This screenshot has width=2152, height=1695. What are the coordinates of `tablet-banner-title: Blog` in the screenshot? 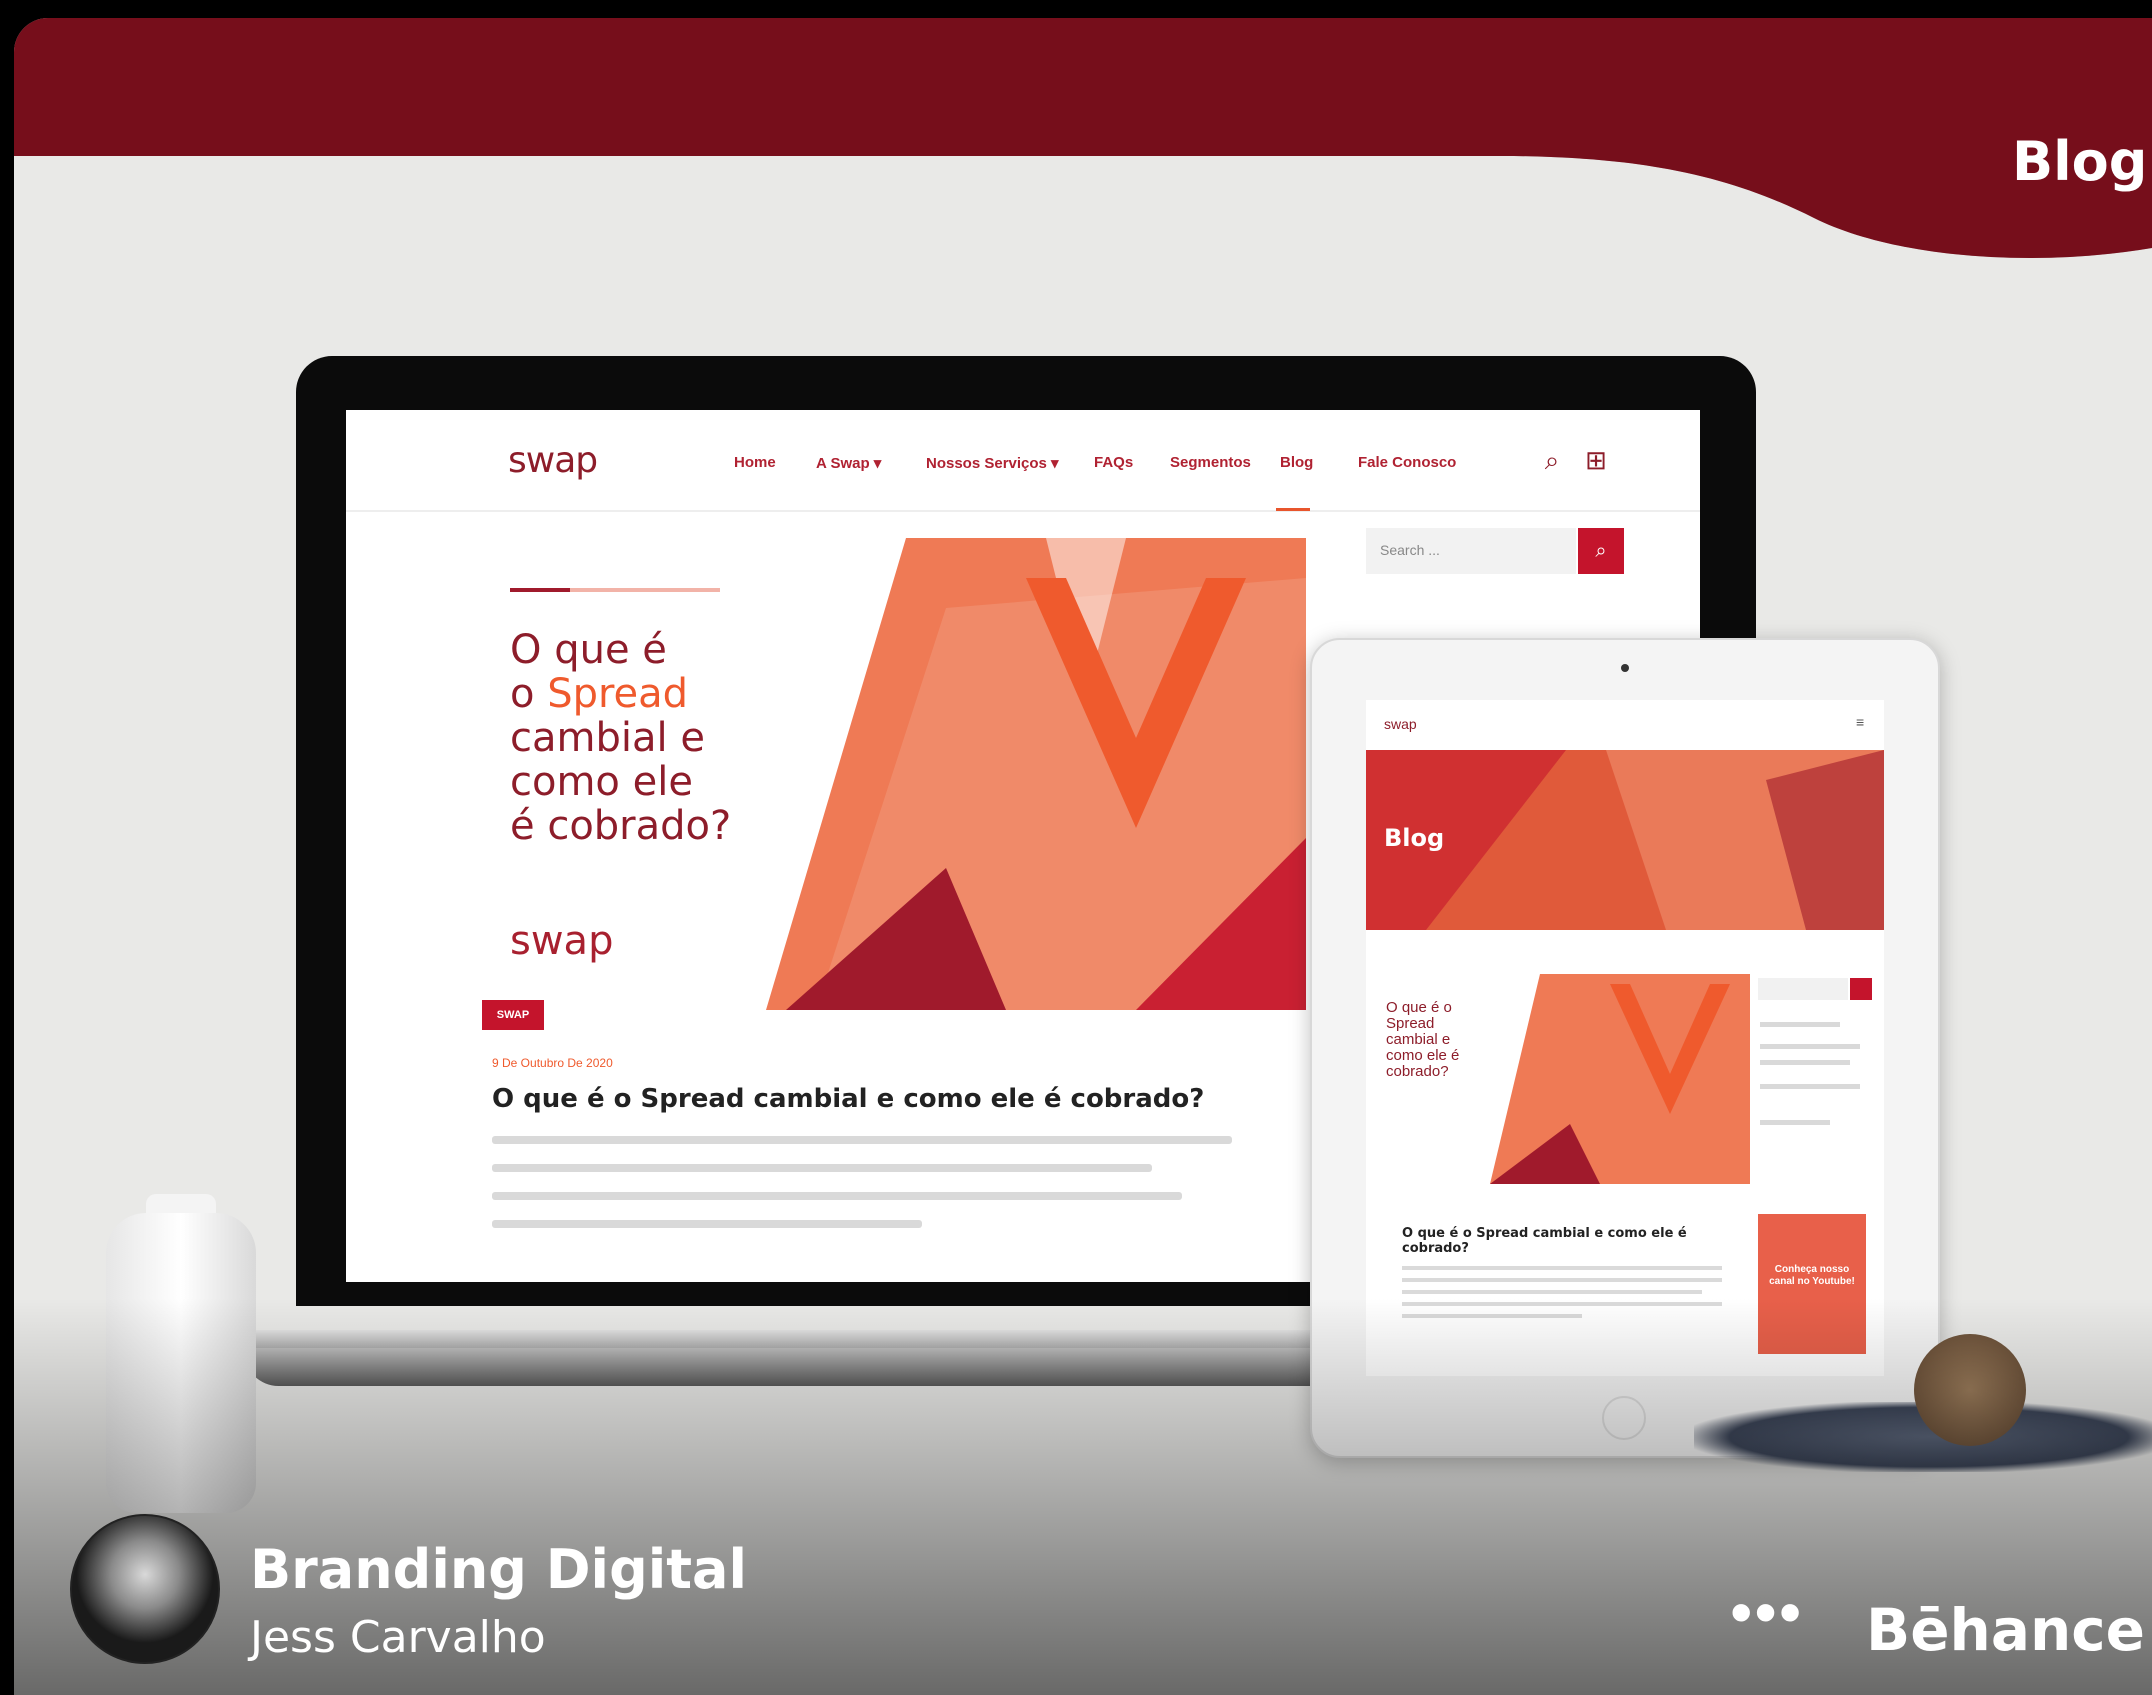 It's located at (1414, 838).